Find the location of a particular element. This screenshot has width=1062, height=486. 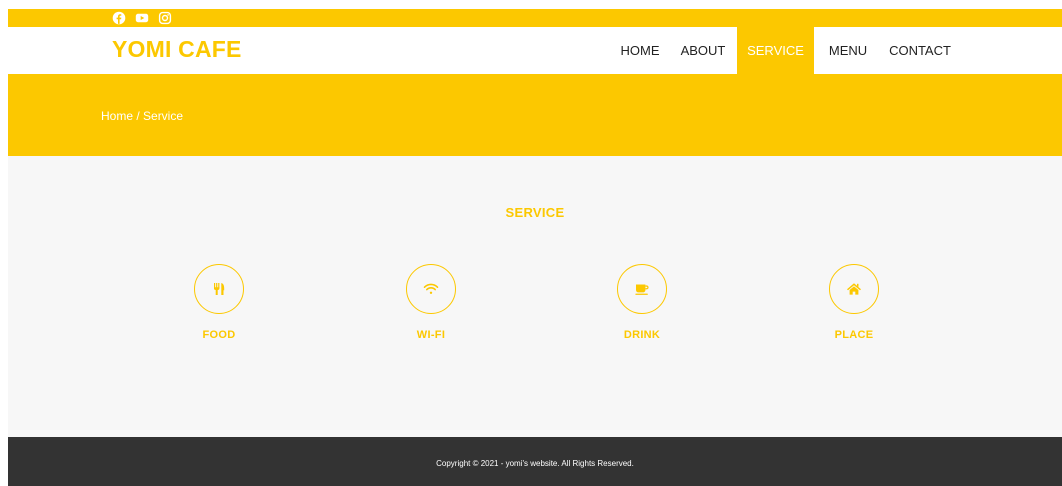

service-food-label: FOOD is located at coordinates (219, 335).